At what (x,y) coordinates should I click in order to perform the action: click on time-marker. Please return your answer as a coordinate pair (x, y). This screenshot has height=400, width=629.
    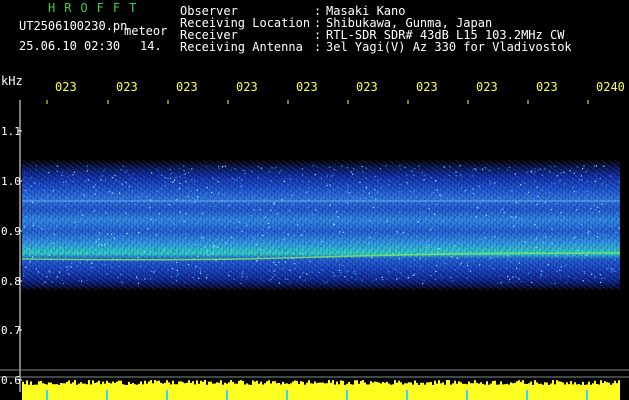
    Looking at the image, I should click on (467, 395).